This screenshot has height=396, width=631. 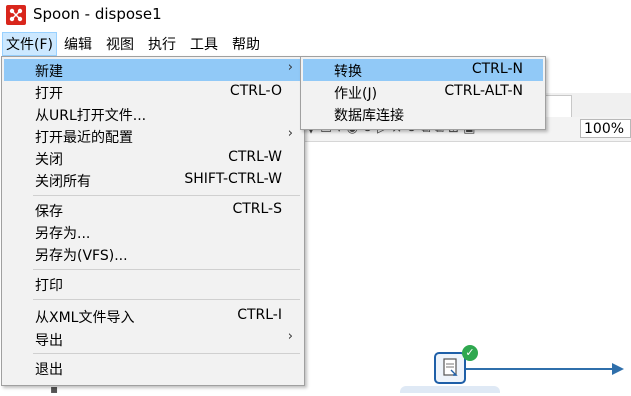 What do you see at coordinates (315, 43) in the screenshot?
I see `menu-bar: 文件(F) 编辑 视图 执行 工具 帮助` at bounding box center [315, 43].